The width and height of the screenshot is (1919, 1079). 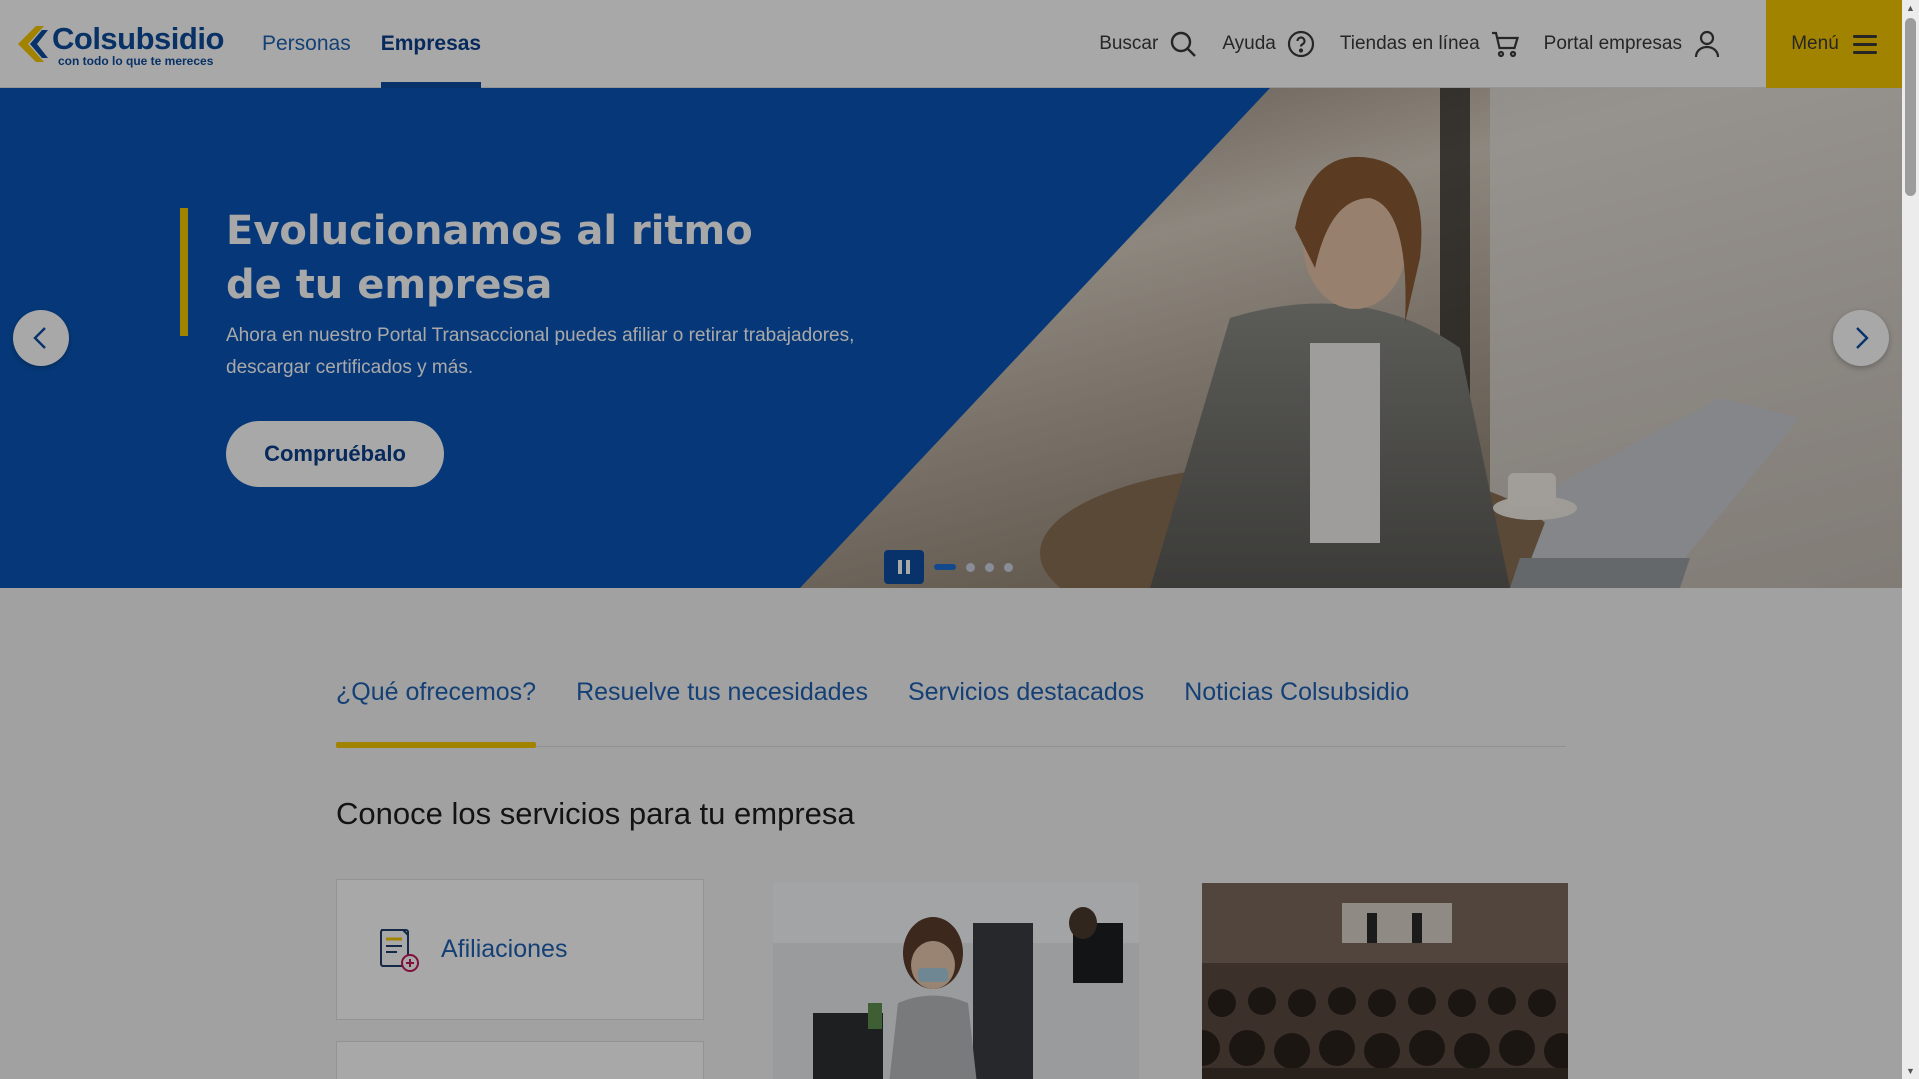 What do you see at coordinates (489, 258) in the screenshot?
I see `hero-title: Evolucionamos al ritmo de tu empresa` at bounding box center [489, 258].